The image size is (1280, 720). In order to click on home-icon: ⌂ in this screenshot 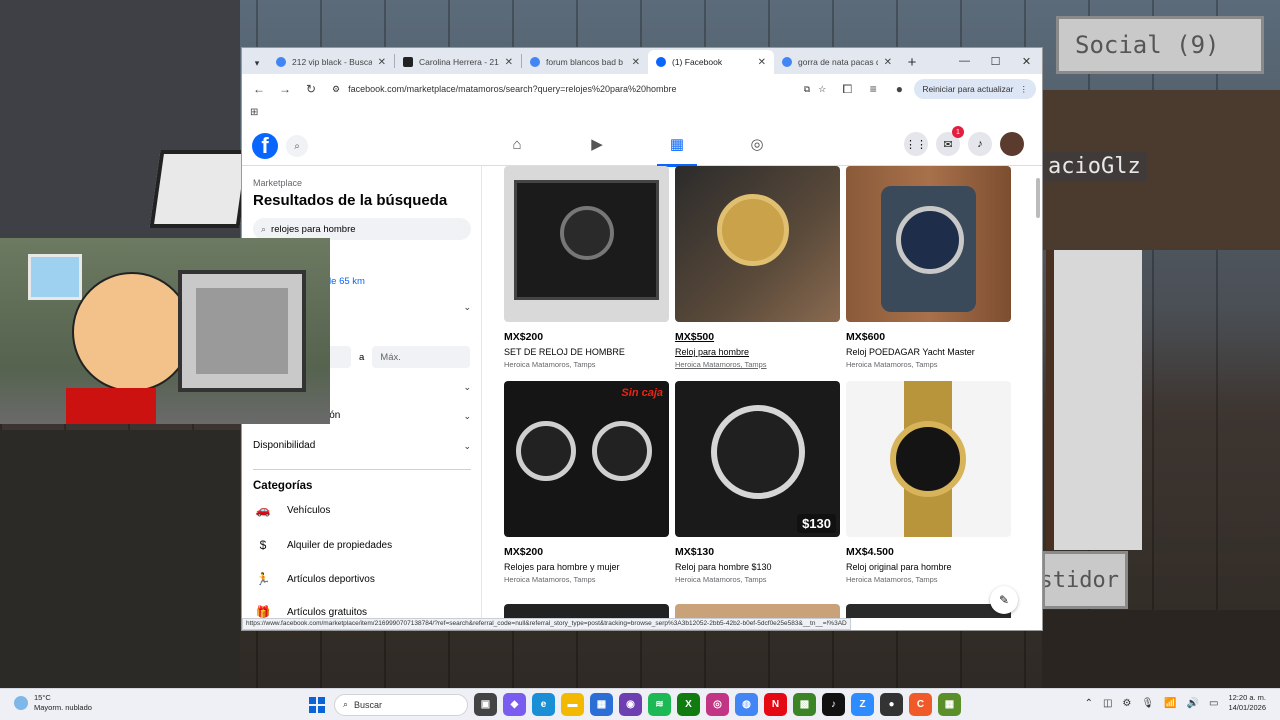, I will do `click(517, 144)`.